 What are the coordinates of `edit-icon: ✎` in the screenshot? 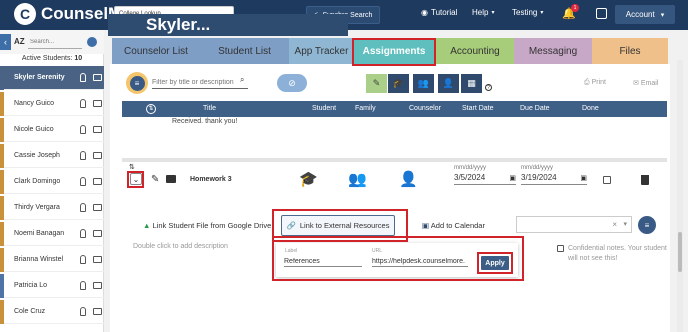 It's located at (155, 179).